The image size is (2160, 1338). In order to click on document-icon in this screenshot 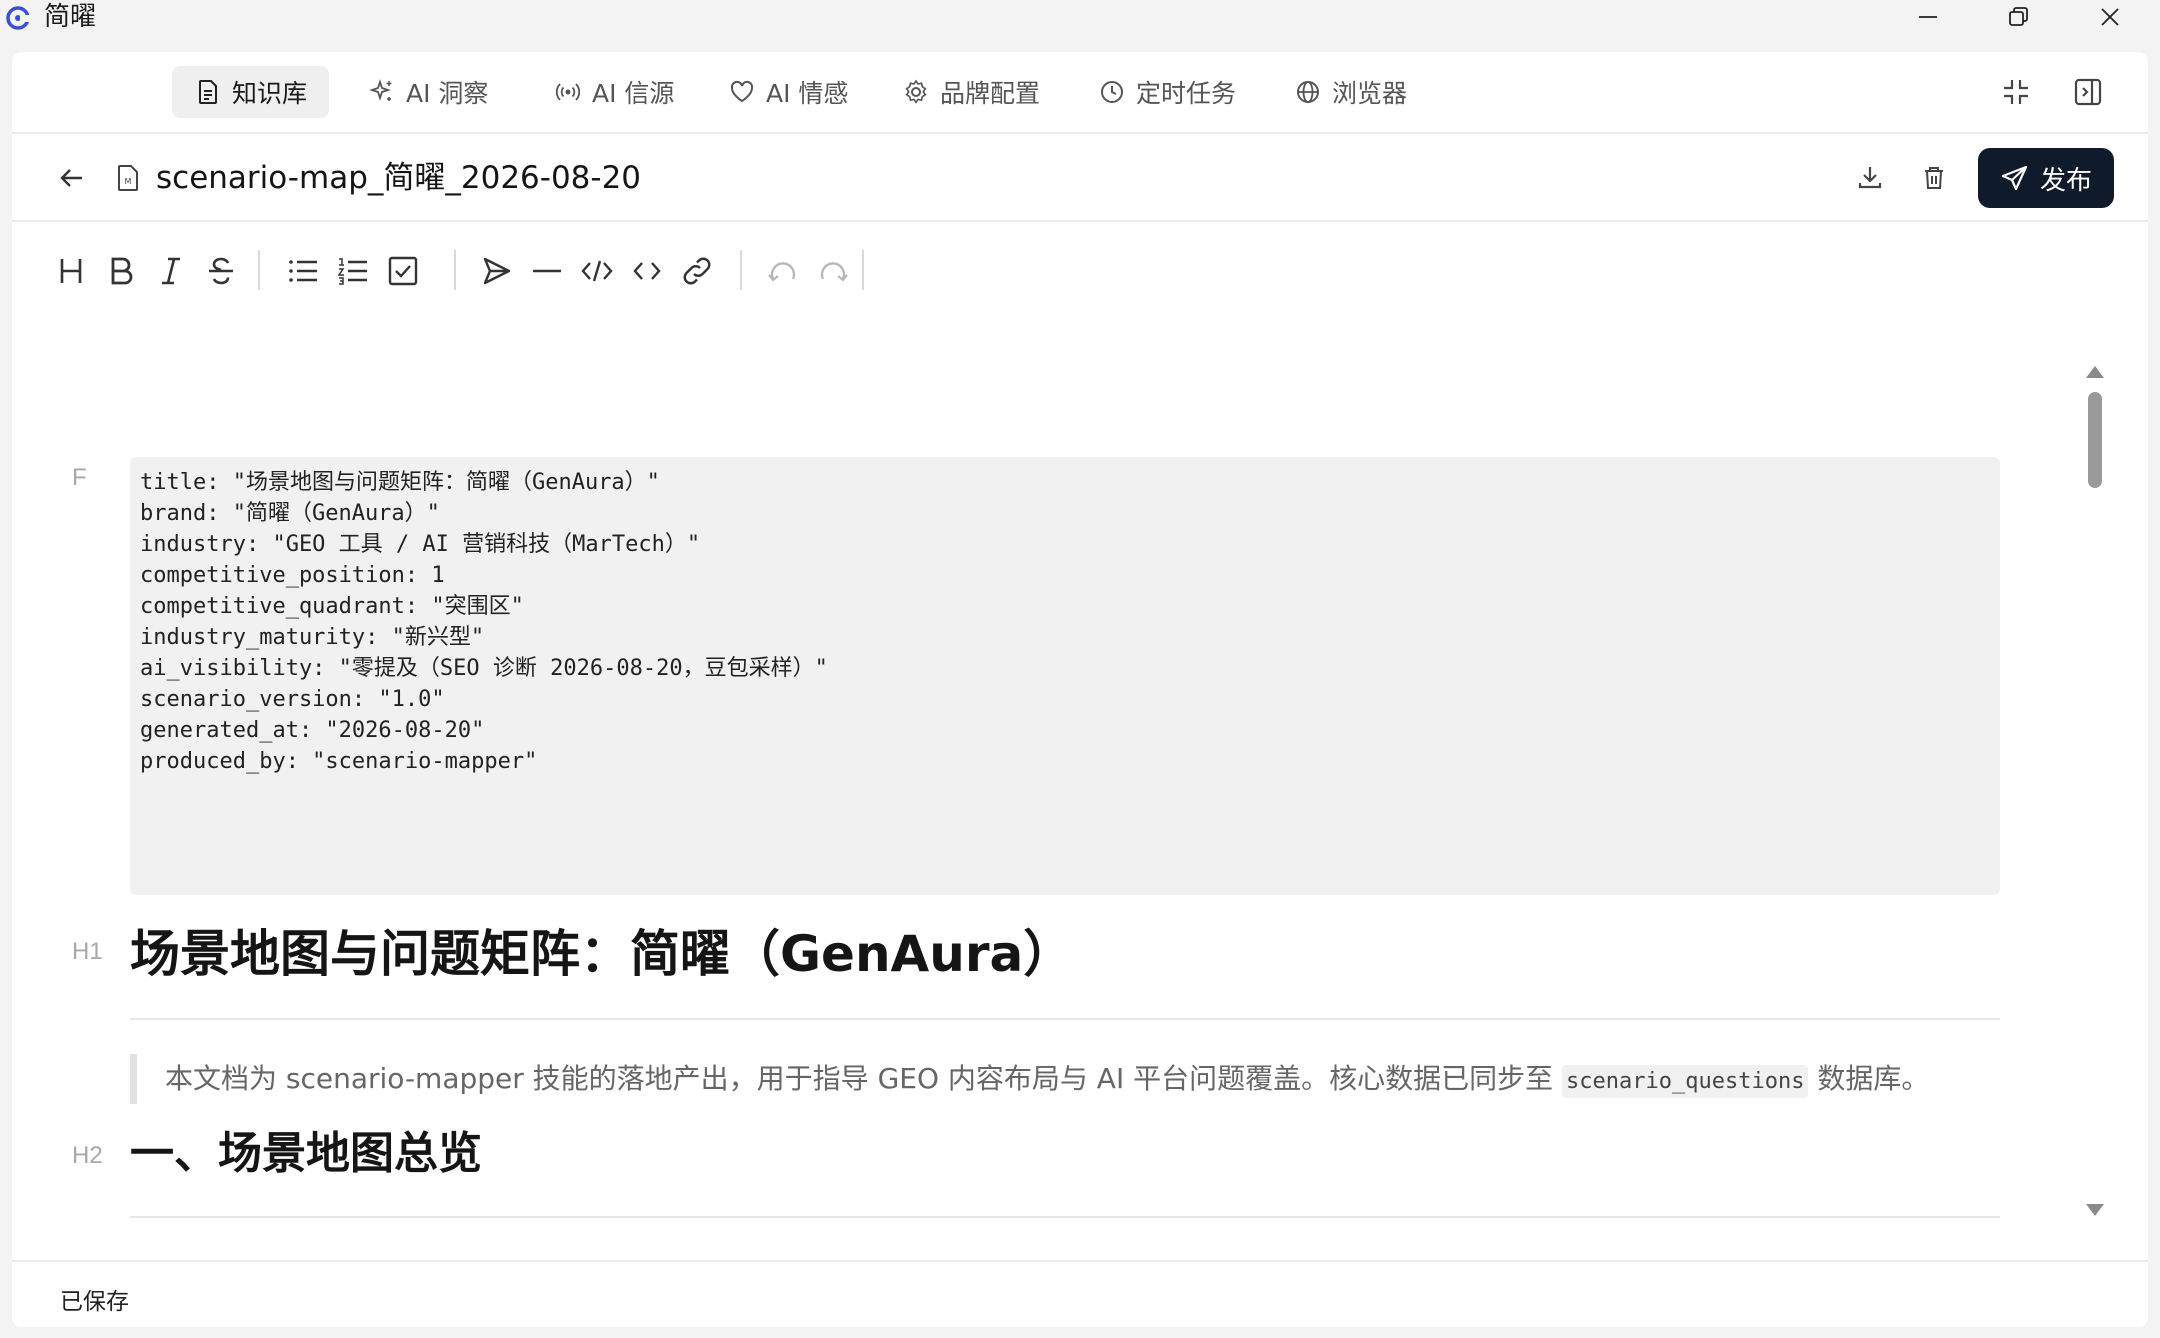, I will do `click(208, 92)`.